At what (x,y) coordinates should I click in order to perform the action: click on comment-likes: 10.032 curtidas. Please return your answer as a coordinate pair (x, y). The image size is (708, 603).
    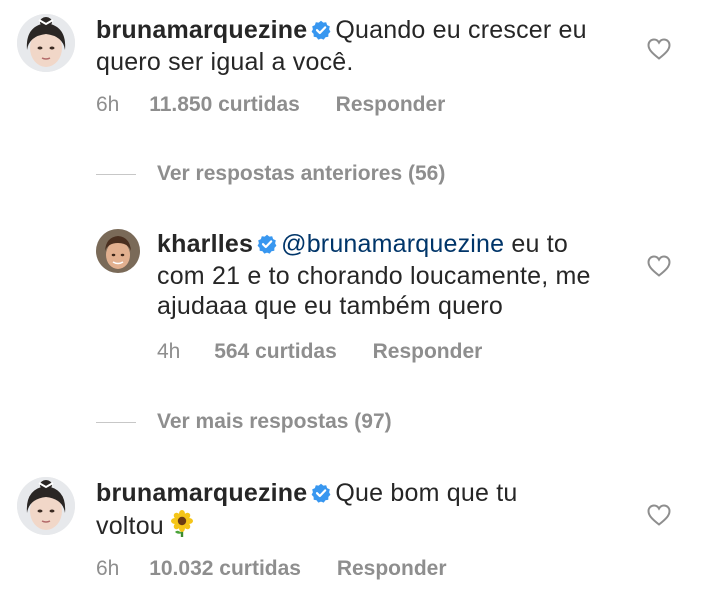
    Looking at the image, I should click on (225, 569).